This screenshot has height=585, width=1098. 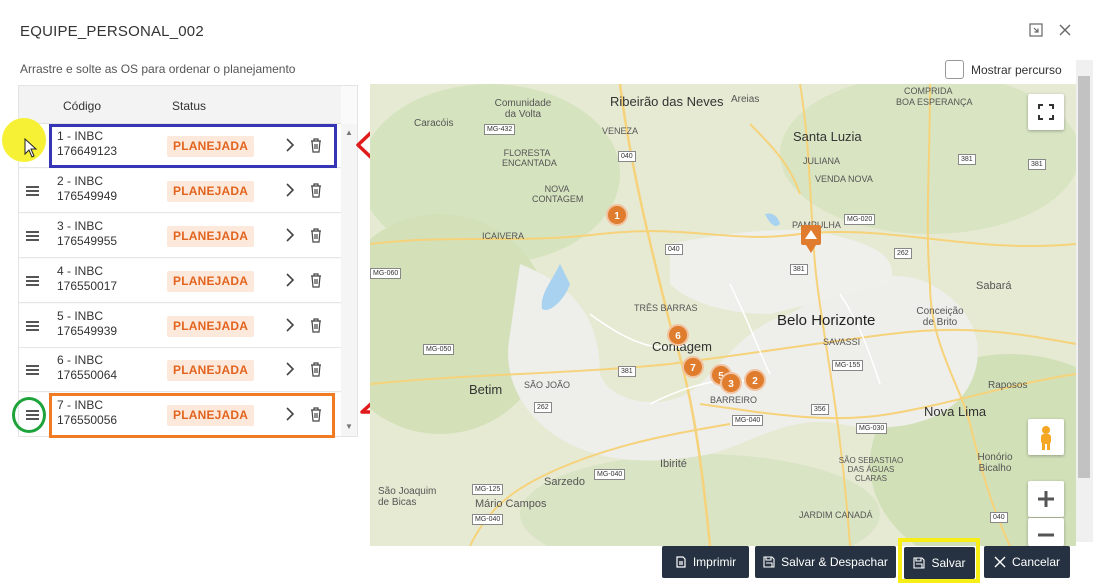 What do you see at coordinates (822, 161) in the screenshot?
I see `map-label: JULIANA` at bounding box center [822, 161].